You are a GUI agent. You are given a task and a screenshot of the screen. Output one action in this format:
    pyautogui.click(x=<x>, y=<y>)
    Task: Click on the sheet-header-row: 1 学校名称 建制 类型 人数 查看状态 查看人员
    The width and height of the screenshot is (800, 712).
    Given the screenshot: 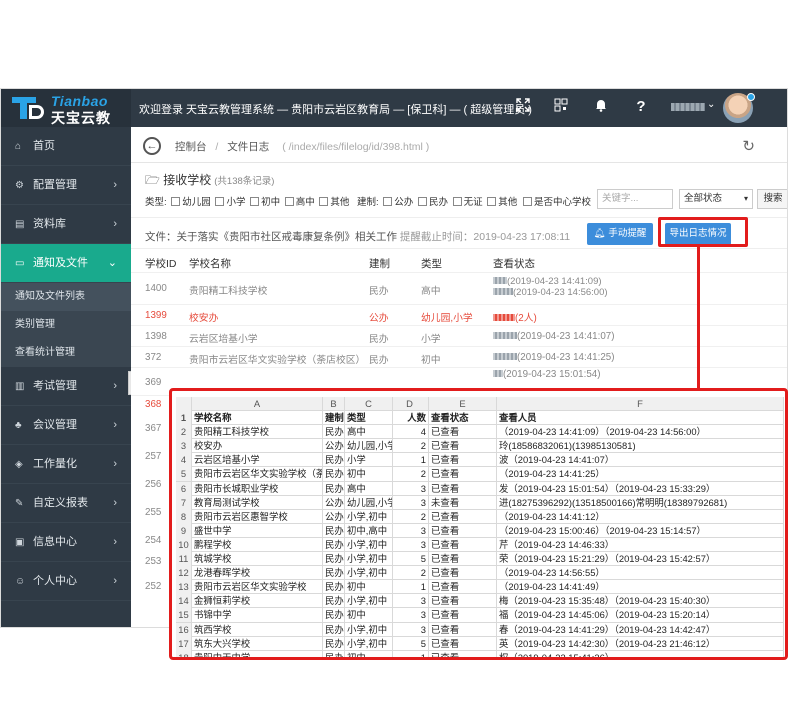 What is the action you would take?
    pyautogui.click(x=480, y=418)
    